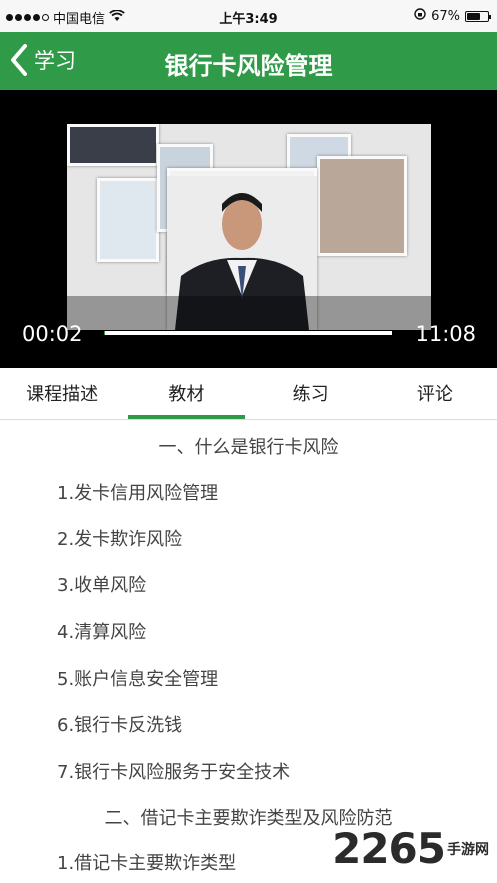 The width and height of the screenshot is (497, 883). I want to click on tab-comments: 评论, so click(435, 393).